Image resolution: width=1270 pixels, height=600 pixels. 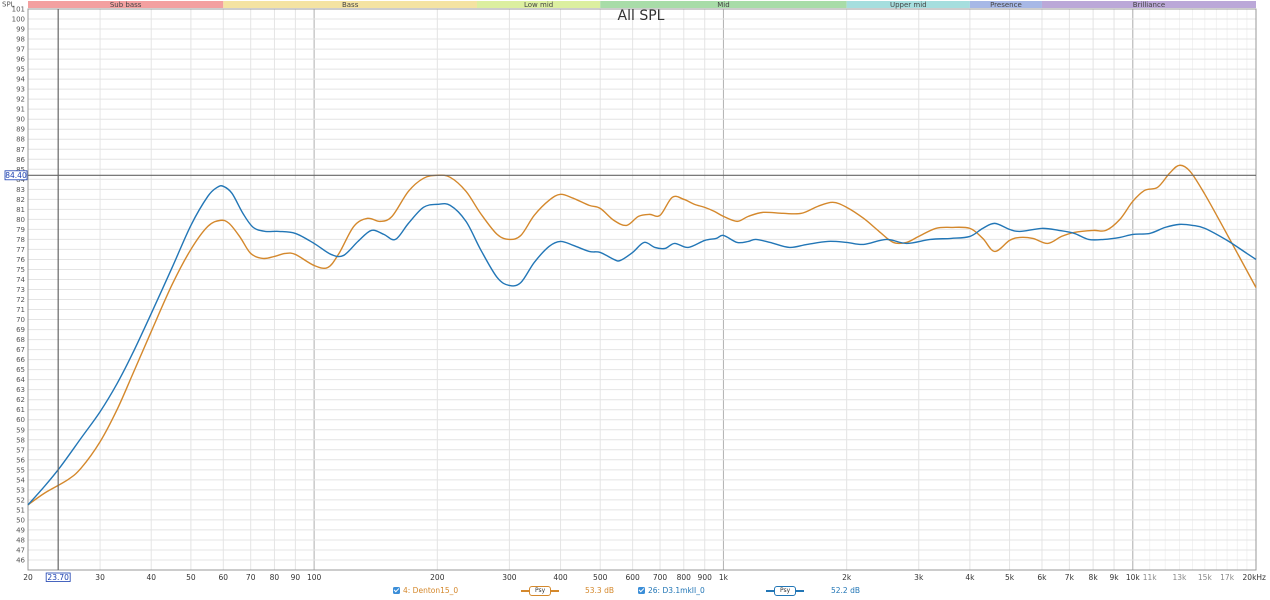 I want to click on legend-label: 26: D3.1mkII_0, so click(x=676, y=590).